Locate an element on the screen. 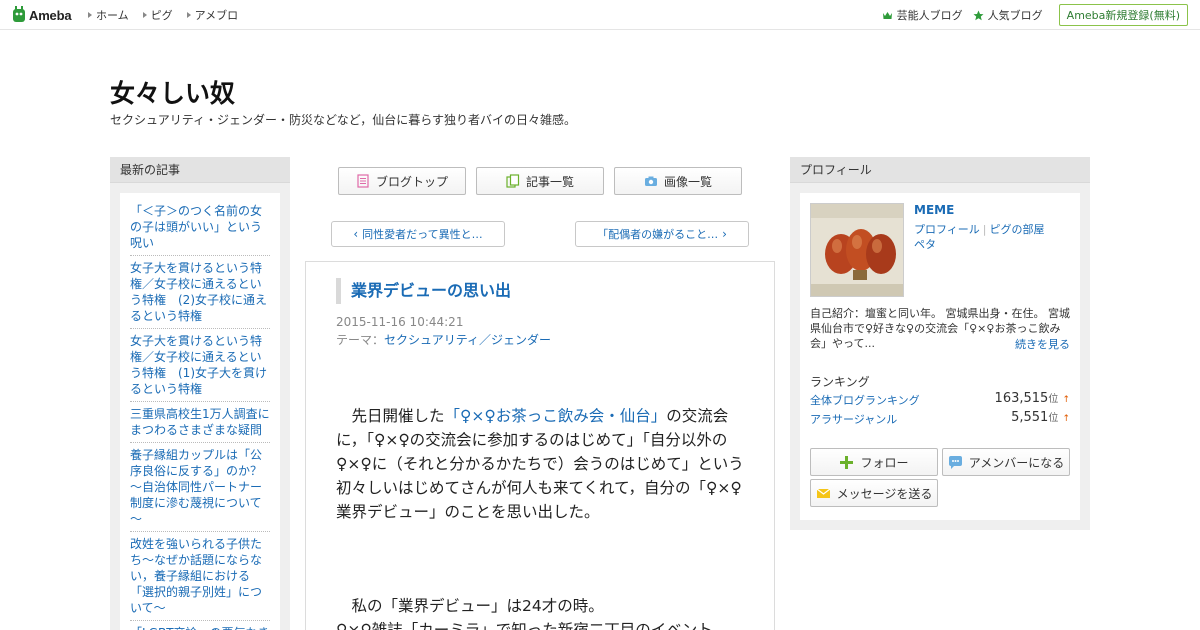  popular-blog-label: 人気ブログ is located at coordinates (1015, 15).